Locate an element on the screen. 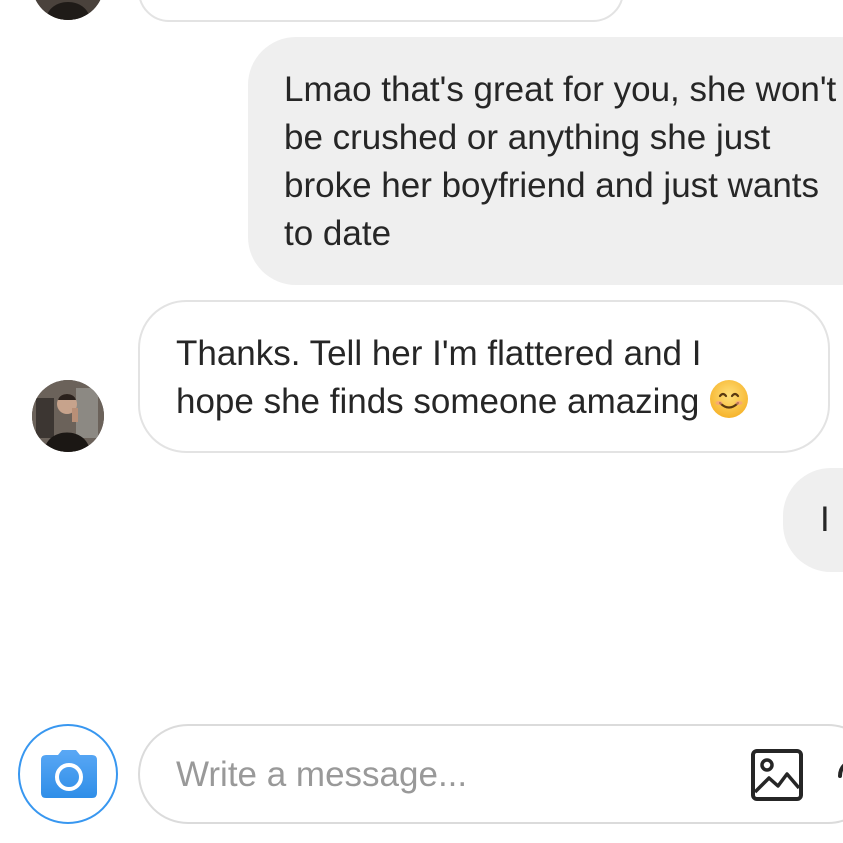 This screenshot has width=843, height=843. message-input-container is located at coordinates (490, 774).